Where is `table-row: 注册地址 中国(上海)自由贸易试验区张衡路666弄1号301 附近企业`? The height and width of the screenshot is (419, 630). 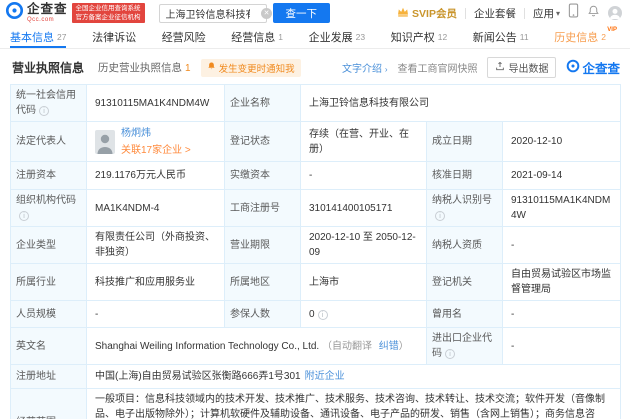 table-row: 注册地址 中国(上海)自由贸易试验区张衡路666弄1号301 附近企业 is located at coordinates (316, 376).